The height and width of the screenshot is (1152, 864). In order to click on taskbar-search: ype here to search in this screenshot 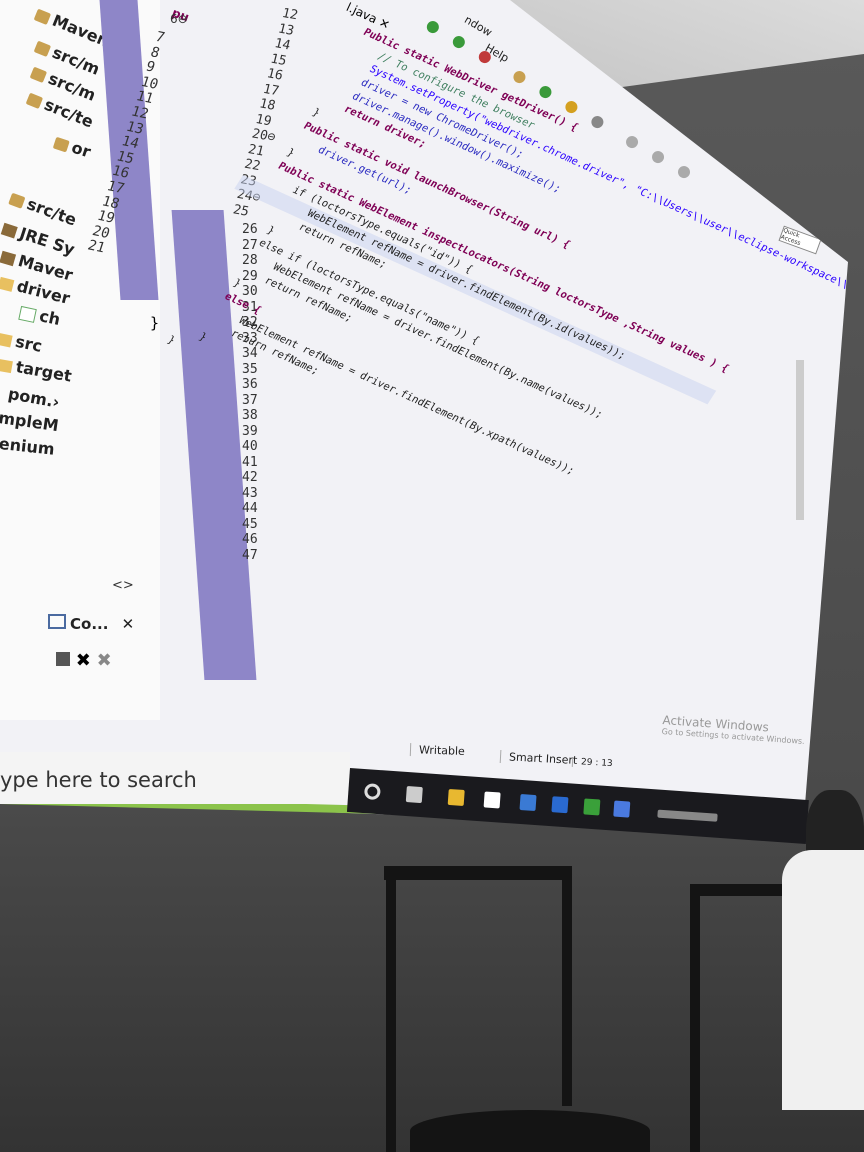, I will do `click(175, 778)`.